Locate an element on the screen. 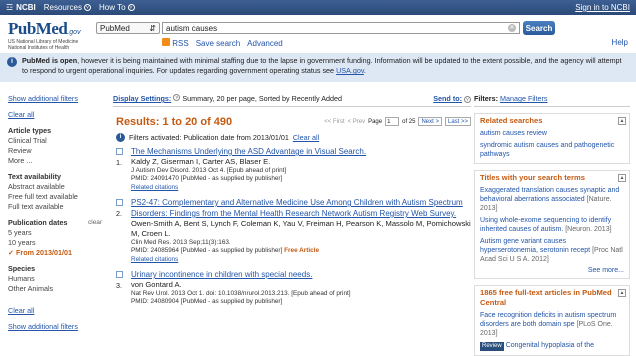  page-label: Page is located at coordinates (375, 121).